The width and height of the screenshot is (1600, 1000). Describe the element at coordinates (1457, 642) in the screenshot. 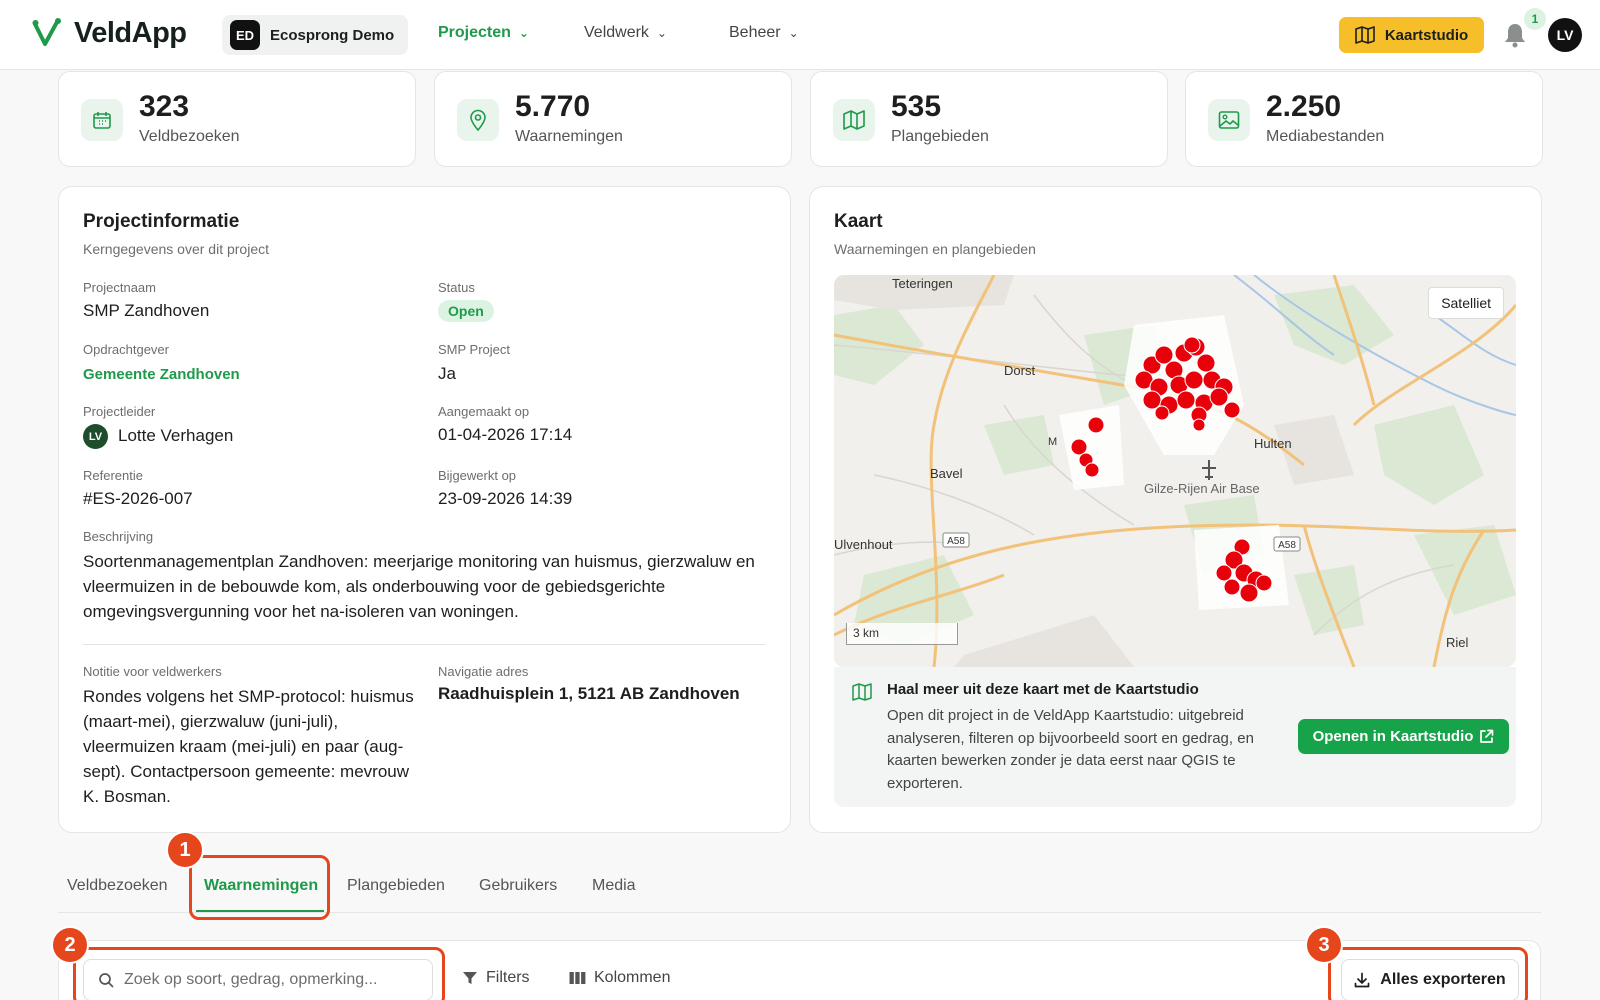

I see `place-riel: Riel` at that location.